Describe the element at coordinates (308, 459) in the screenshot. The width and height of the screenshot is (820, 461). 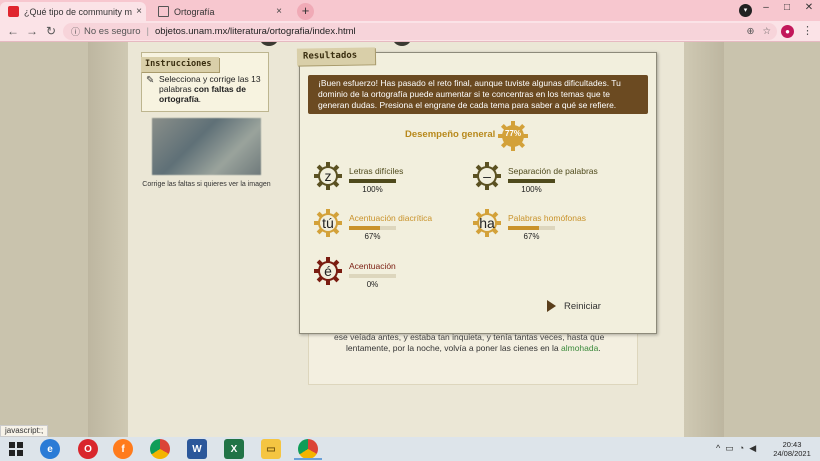
I see `active-app-indicator` at that location.